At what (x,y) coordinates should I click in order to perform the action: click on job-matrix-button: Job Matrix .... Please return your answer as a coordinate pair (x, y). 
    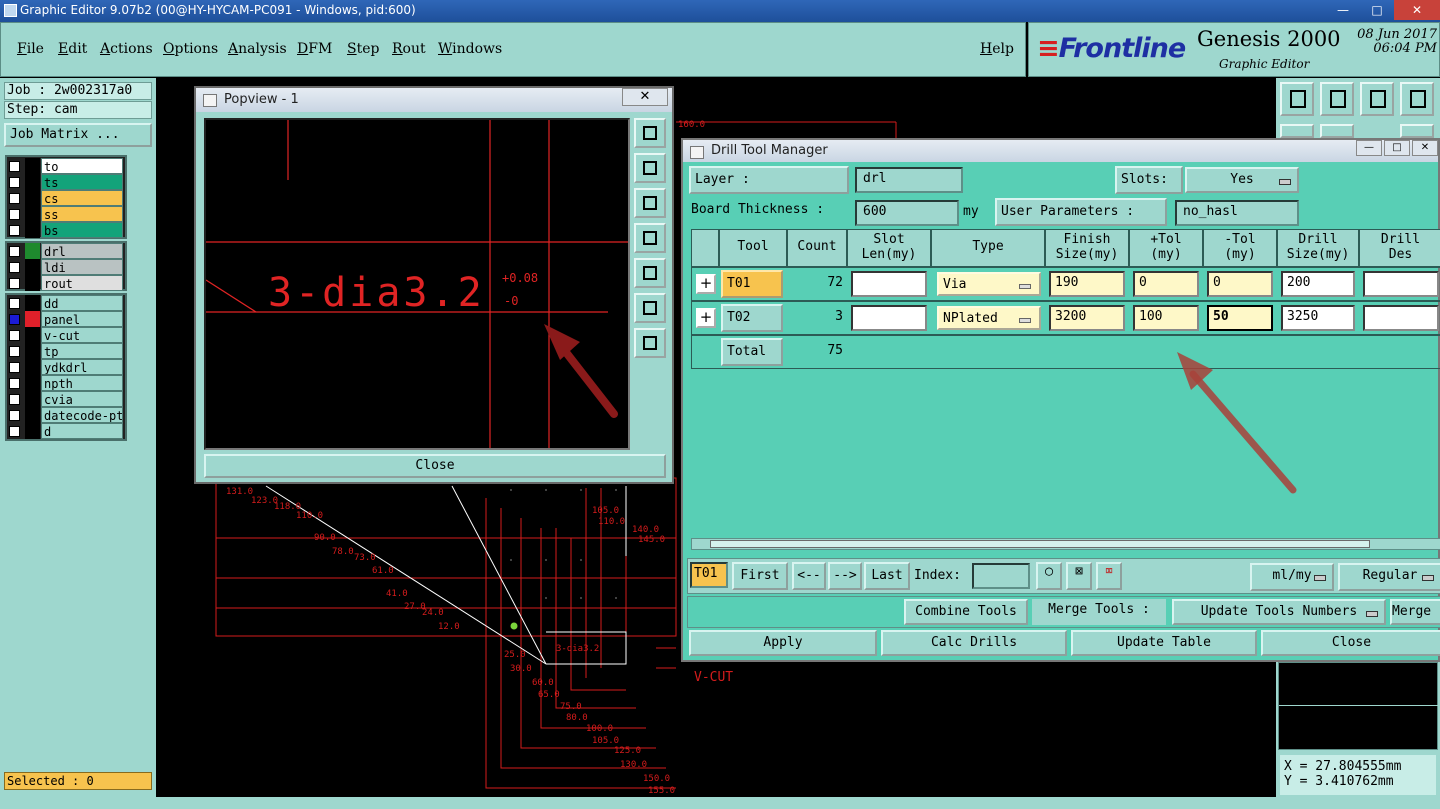
    Looking at the image, I should click on (78, 135).